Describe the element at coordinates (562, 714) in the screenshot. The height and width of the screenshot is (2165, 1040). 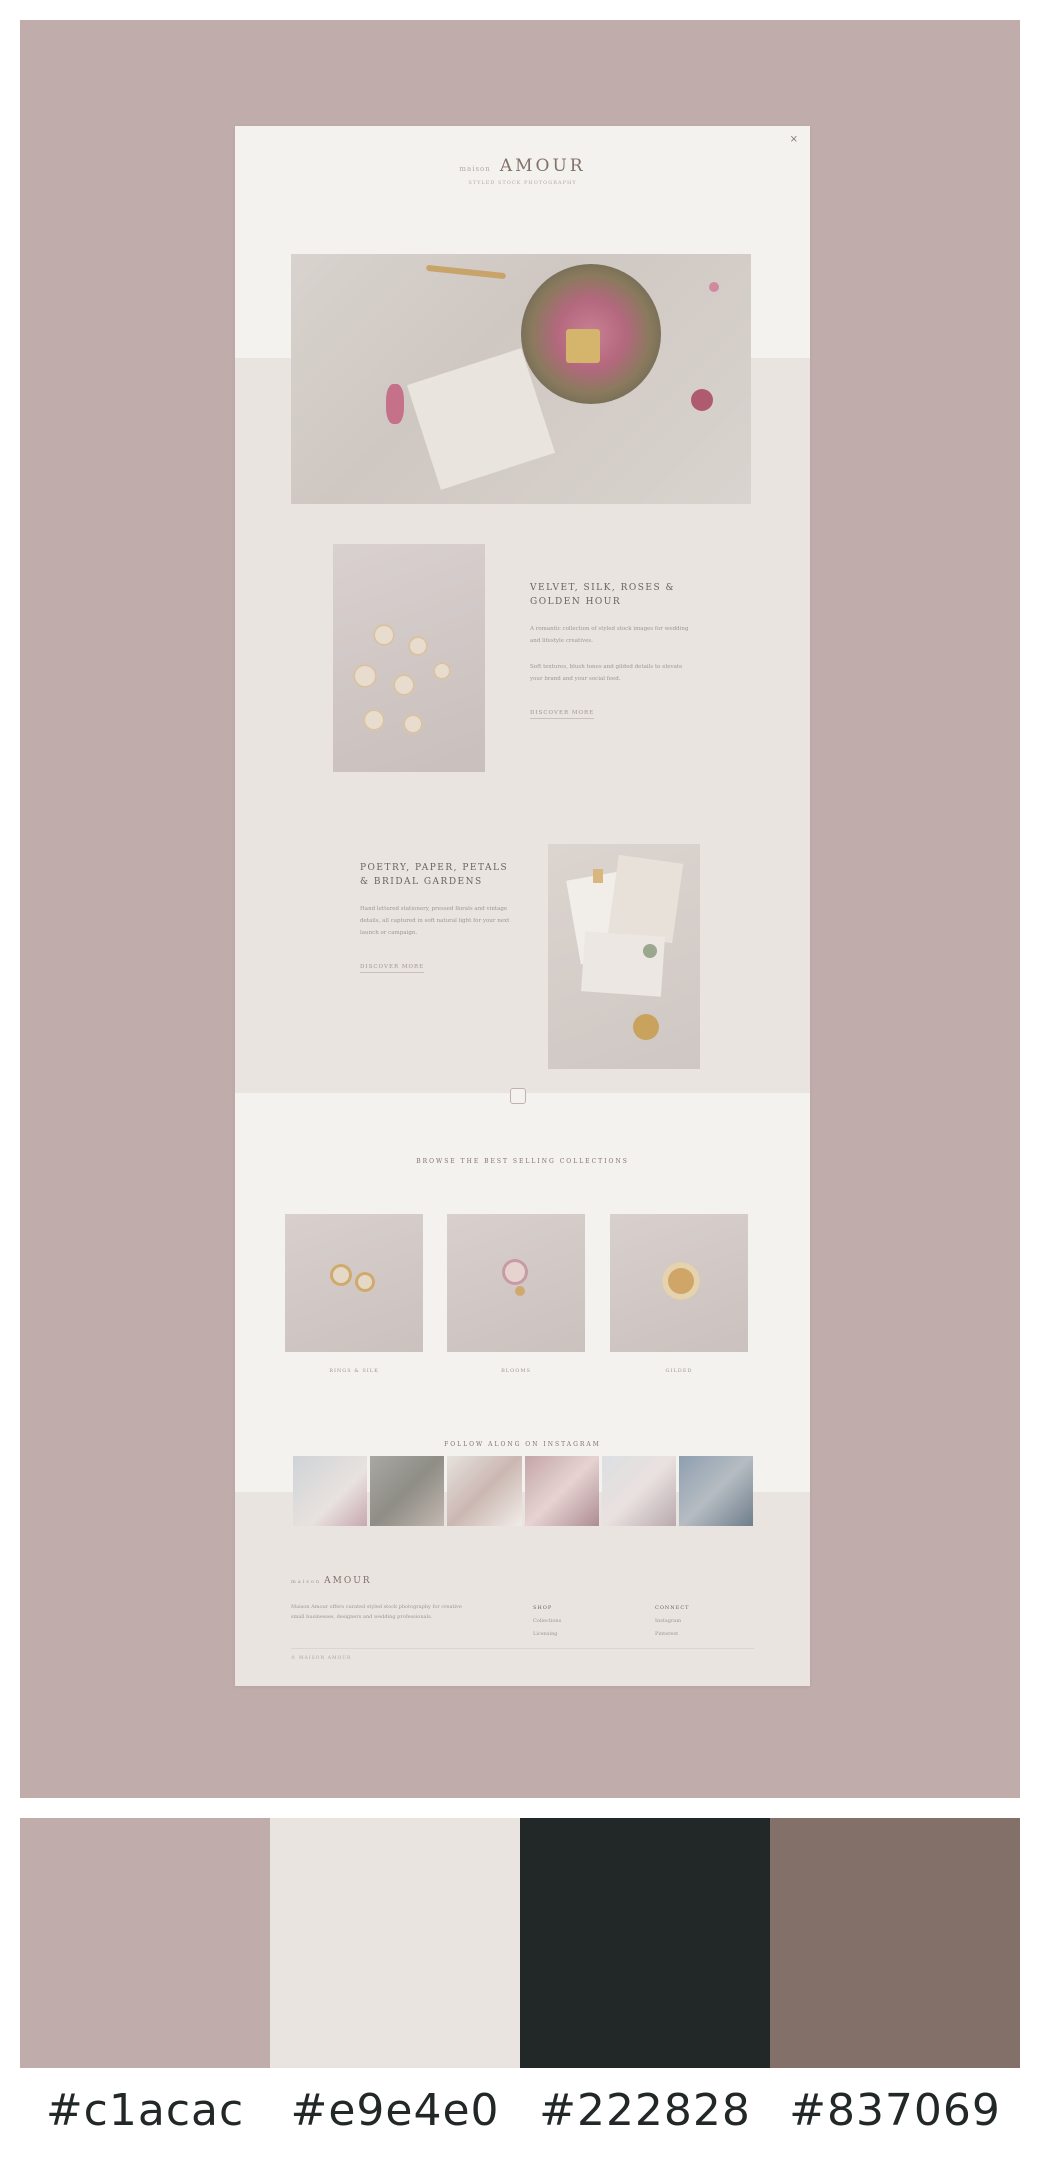
I see `feature-1-link: DISCOVER MORE` at that location.